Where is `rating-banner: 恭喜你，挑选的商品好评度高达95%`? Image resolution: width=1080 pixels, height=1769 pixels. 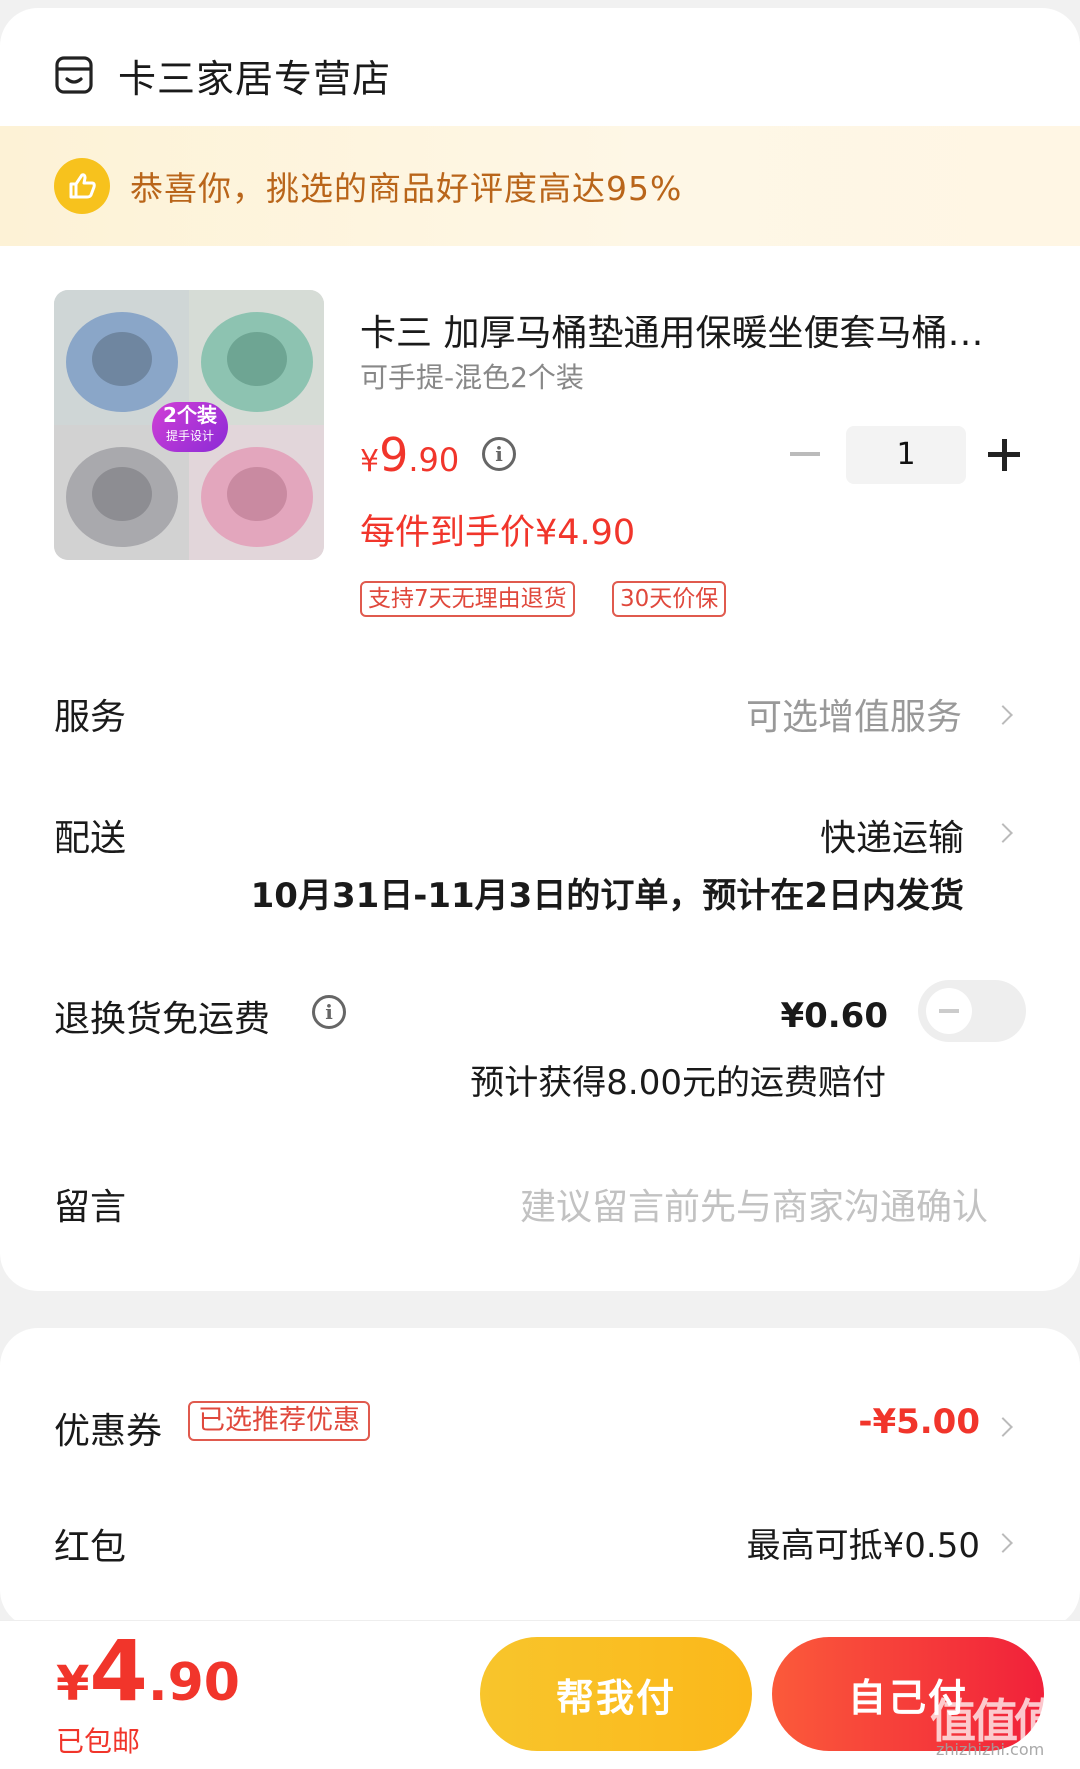
rating-banner: 恭喜你，挑选的商品好评度高达95% is located at coordinates (540, 186).